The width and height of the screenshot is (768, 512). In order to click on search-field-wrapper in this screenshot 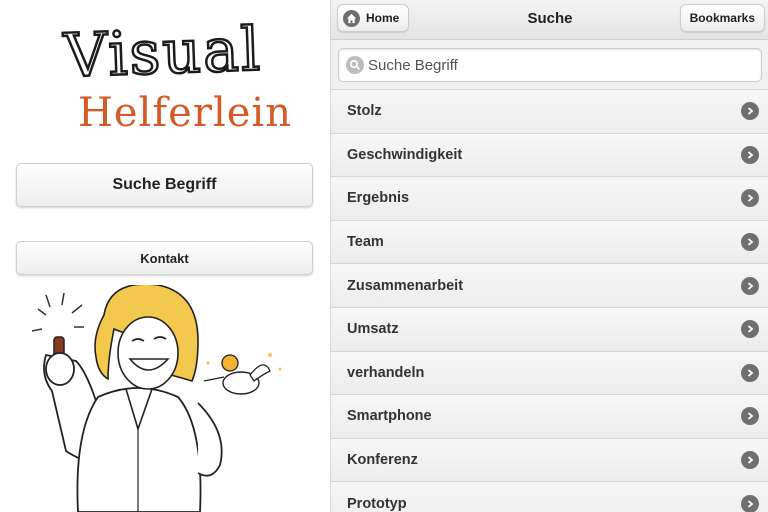, I will do `click(550, 65)`.